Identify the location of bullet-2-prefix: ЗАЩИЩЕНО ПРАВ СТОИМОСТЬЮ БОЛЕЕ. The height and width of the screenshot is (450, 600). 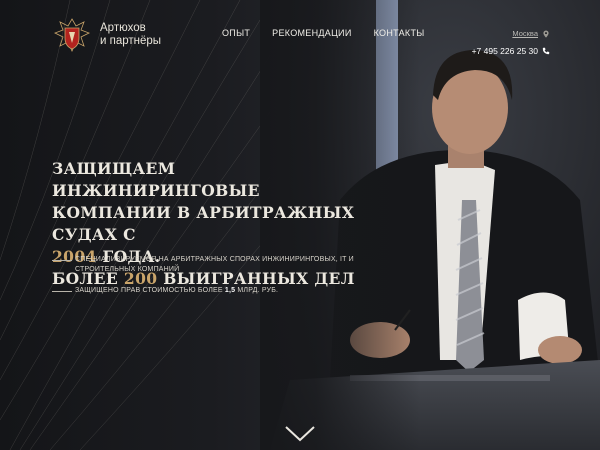
(150, 290).